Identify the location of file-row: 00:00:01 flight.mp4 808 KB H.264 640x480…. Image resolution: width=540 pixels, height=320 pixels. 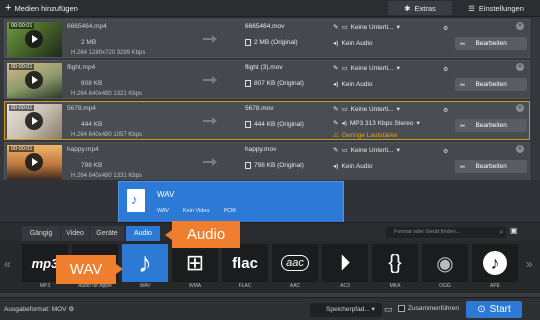
(267, 79).